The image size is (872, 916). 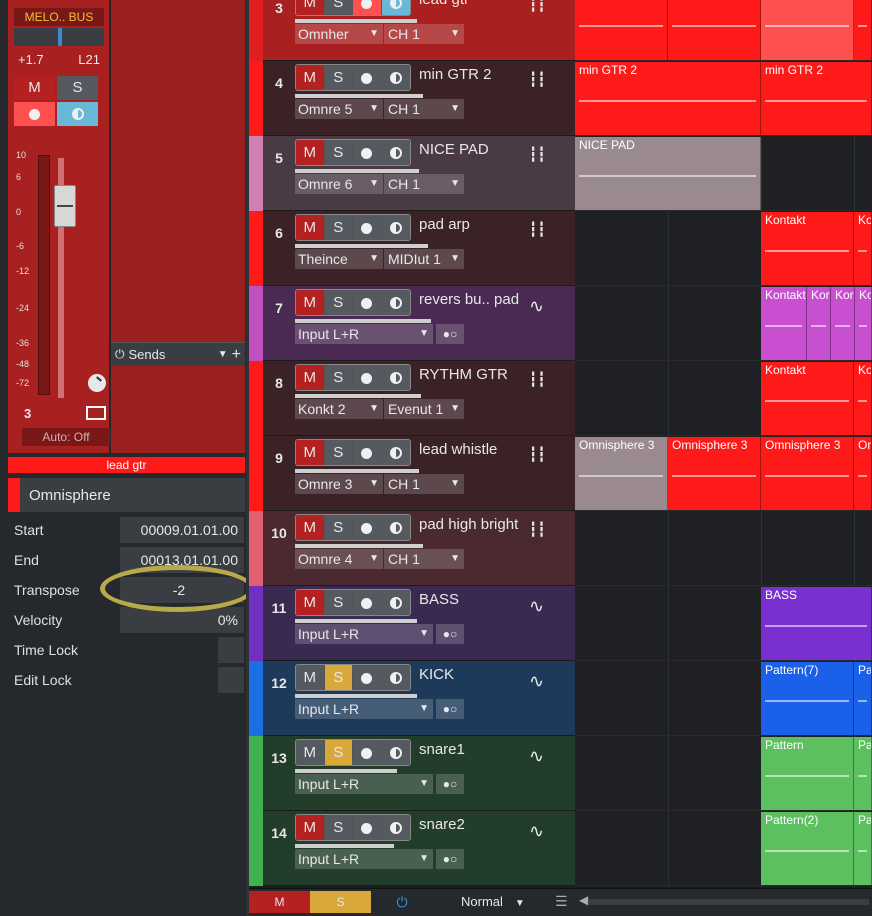 I want to click on track-input-select: Konkt 2 ▼, so click(x=339, y=409).